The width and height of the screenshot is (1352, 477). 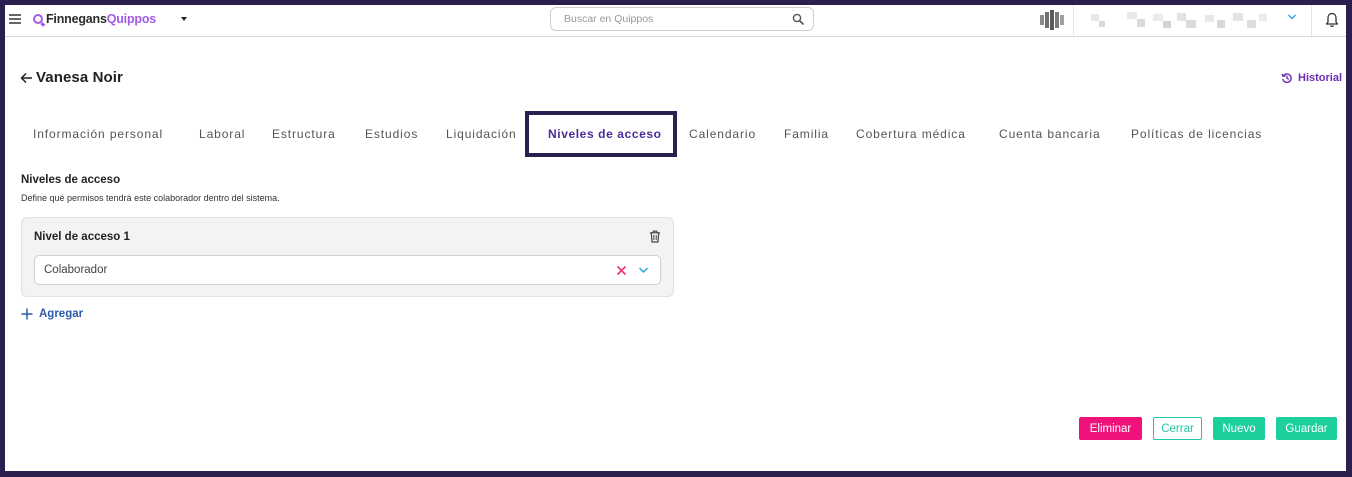 What do you see at coordinates (1182, 21) in the screenshot?
I see `user-menu-obscured` at bounding box center [1182, 21].